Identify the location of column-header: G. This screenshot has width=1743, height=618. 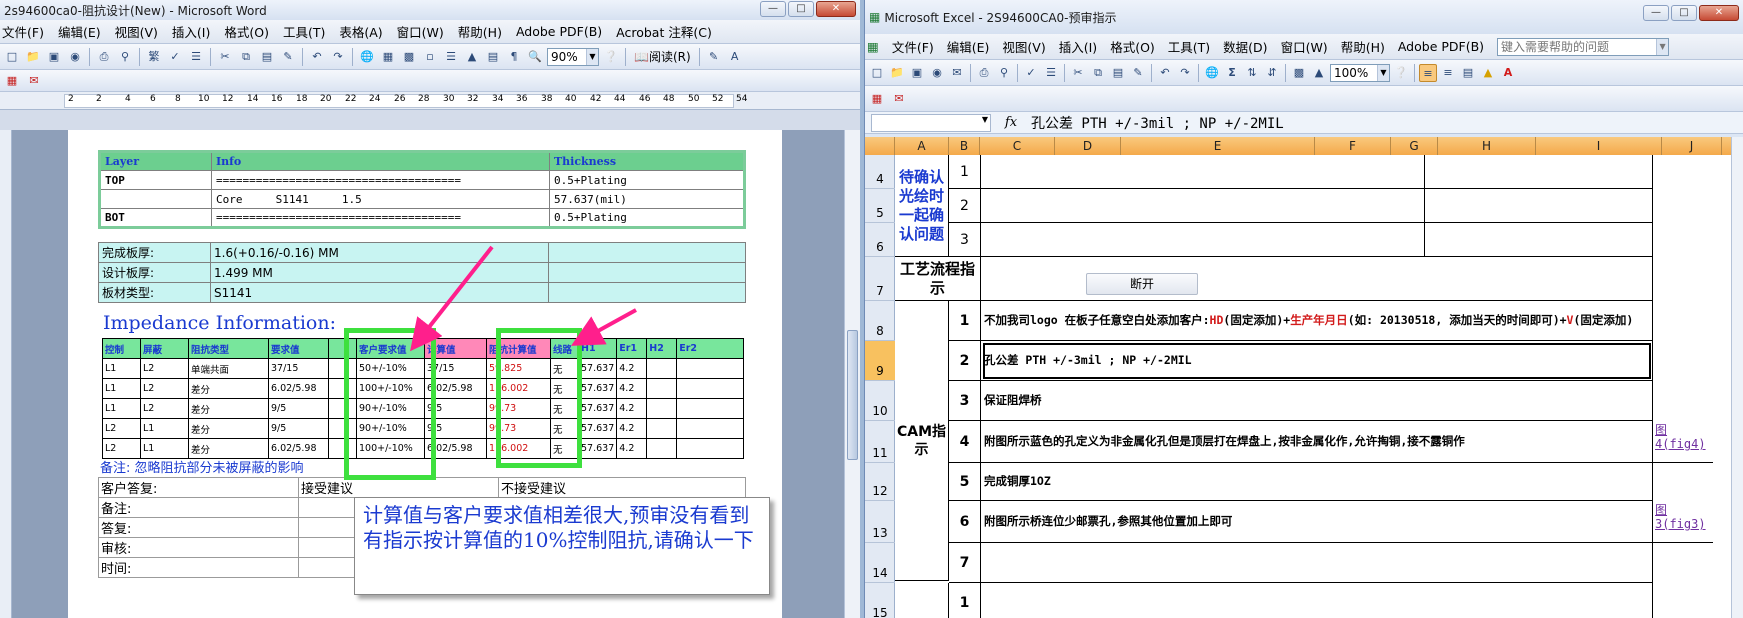
(1414, 146).